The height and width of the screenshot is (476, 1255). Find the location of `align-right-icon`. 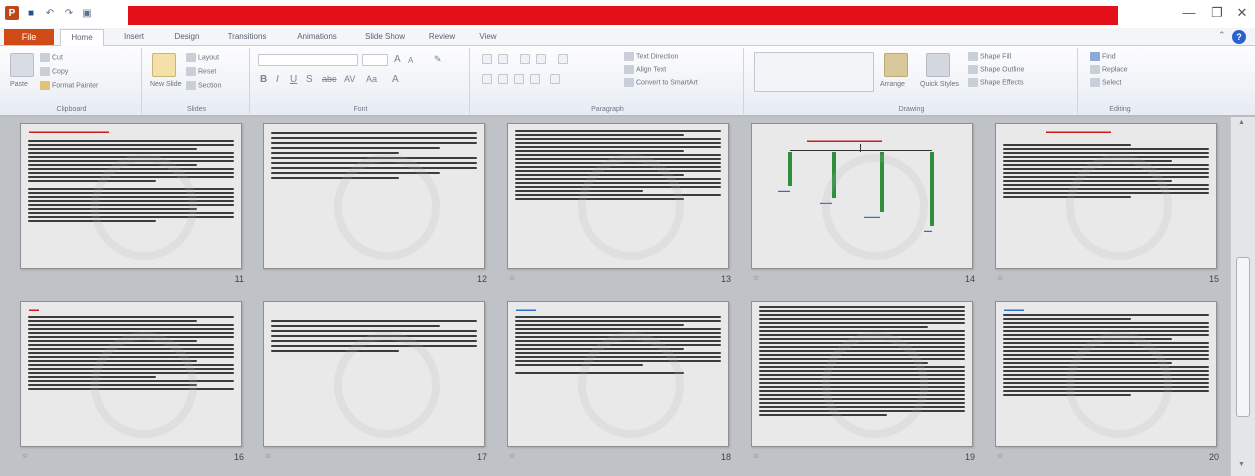

align-right-icon is located at coordinates (519, 79).